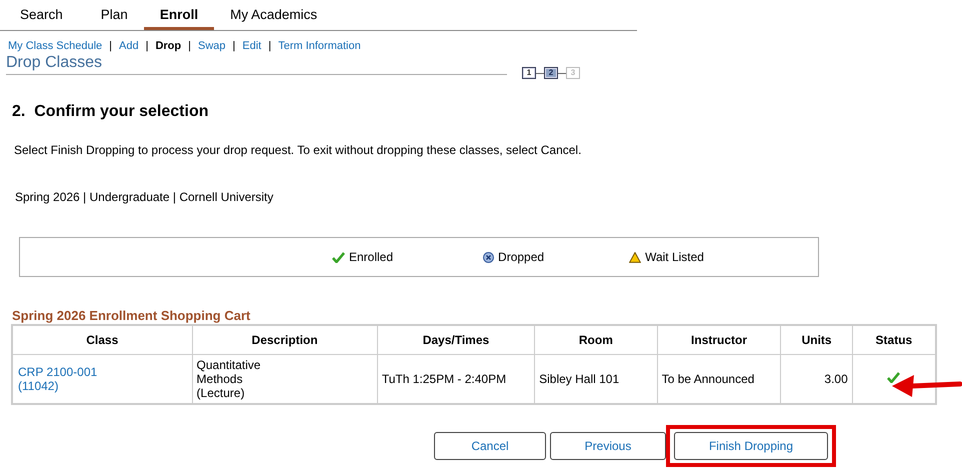 This screenshot has width=962, height=475. I want to click on subnav-link: Edit, so click(252, 46).